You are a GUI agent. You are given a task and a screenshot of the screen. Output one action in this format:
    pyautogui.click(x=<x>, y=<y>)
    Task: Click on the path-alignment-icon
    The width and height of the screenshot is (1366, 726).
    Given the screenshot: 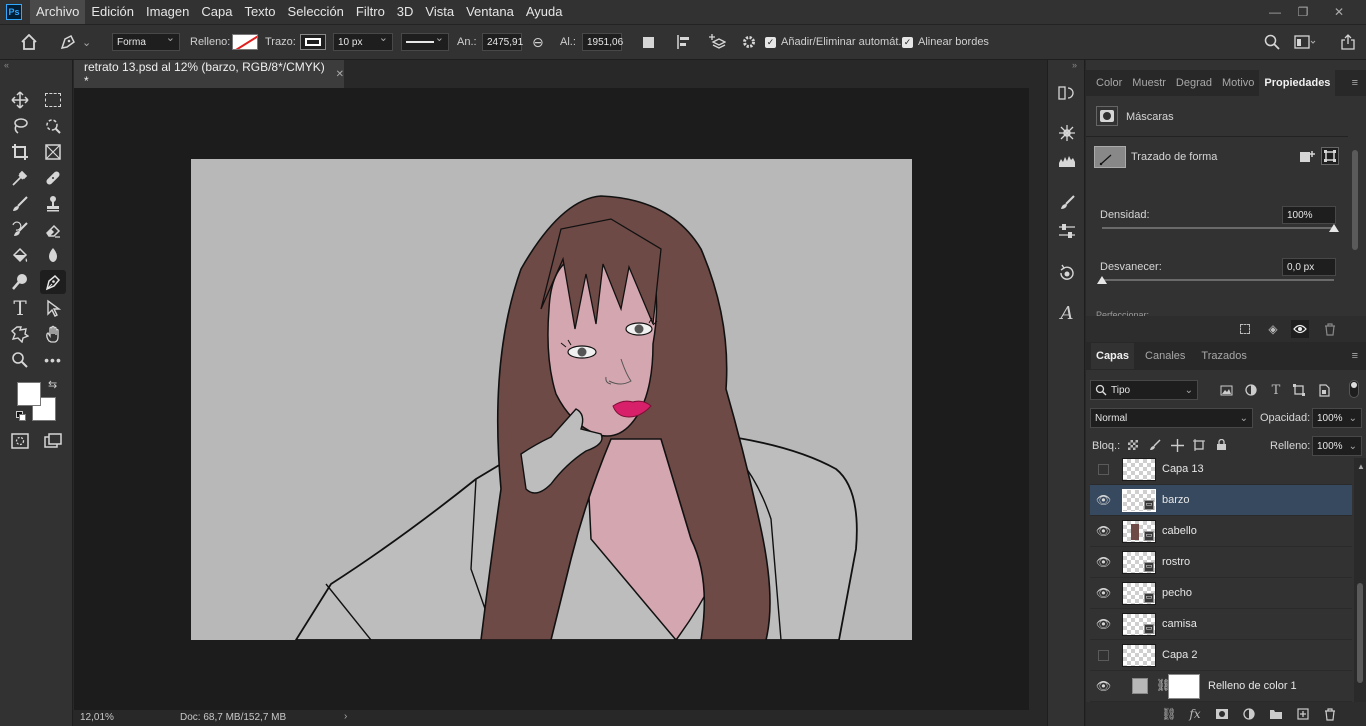 What is the action you would take?
    pyautogui.click(x=684, y=42)
    